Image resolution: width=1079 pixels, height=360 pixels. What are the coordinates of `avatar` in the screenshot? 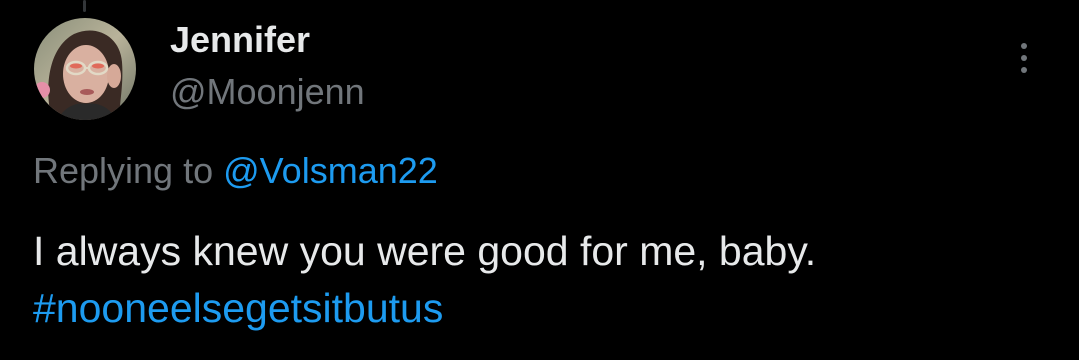 It's located at (85, 69).